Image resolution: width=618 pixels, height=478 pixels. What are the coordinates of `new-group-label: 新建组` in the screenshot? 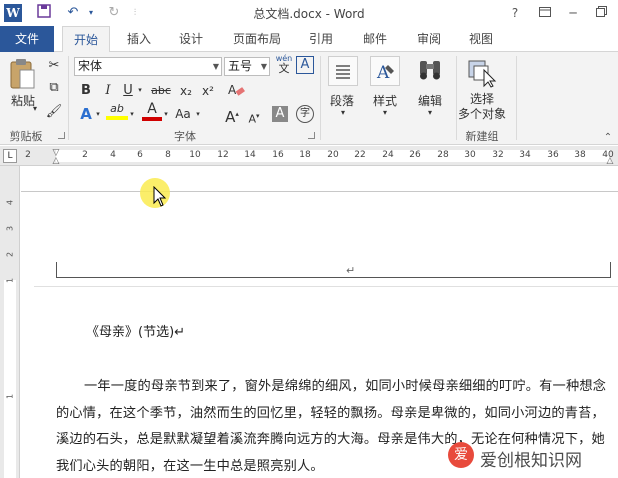 It's located at (482, 136).